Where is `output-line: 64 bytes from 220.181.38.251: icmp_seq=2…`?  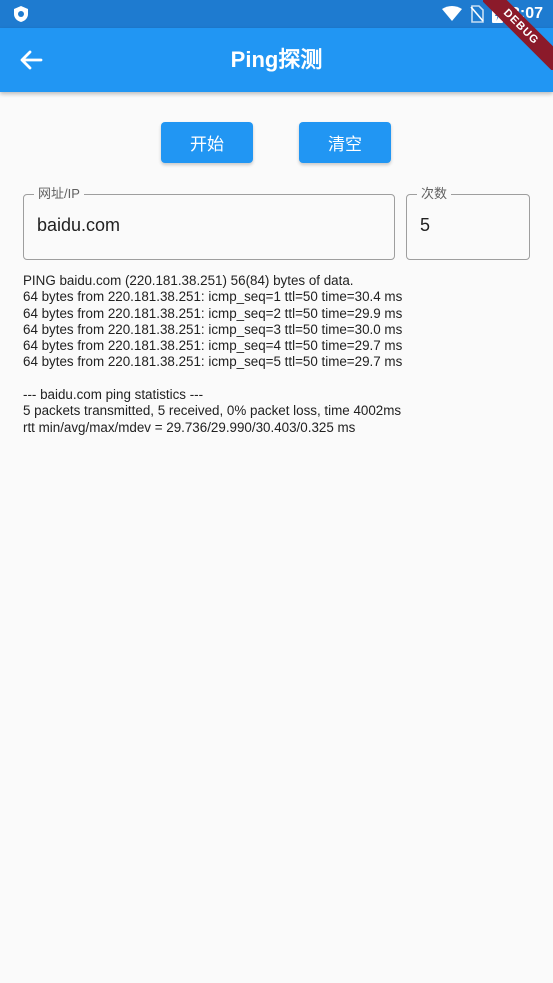
output-line: 64 bytes from 220.181.38.251: icmp_seq=2… is located at coordinates (213, 313).